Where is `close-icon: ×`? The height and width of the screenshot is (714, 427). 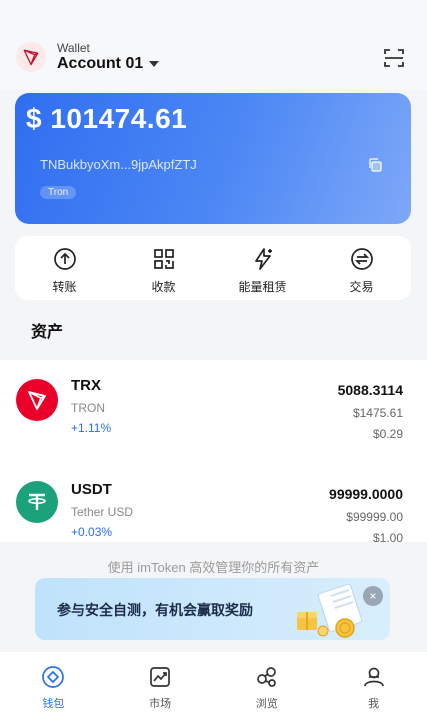
close-icon: × is located at coordinates (373, 596).